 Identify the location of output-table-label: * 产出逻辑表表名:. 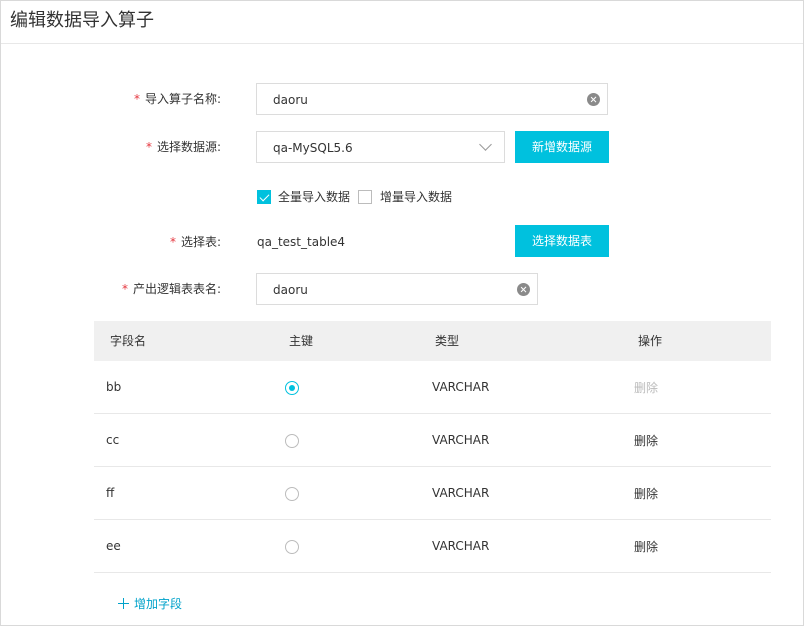
(111, 289).